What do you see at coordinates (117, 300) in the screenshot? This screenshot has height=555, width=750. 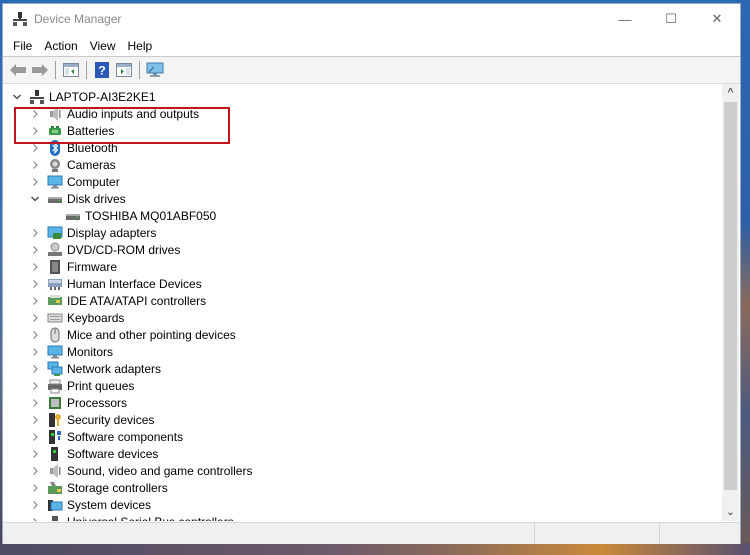 I see `tree-category-item: IDE ATA/ATAPI controllers` at bounding box center [117, 300].